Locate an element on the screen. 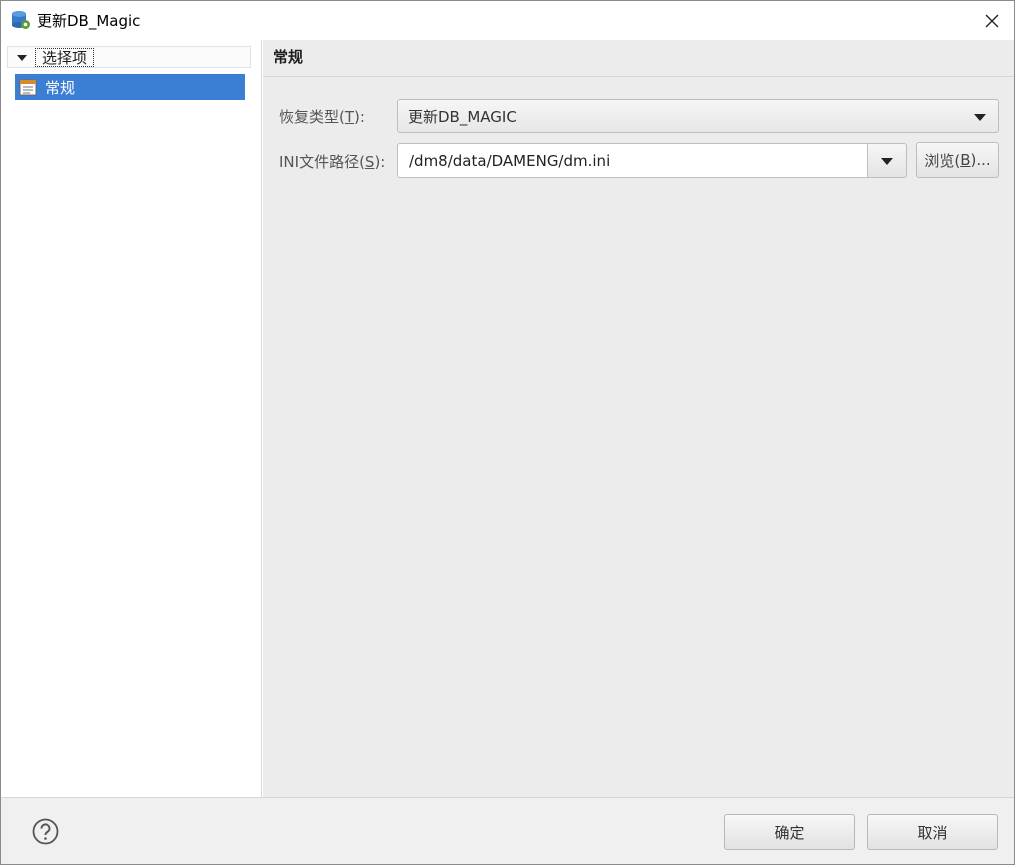 The width and height of the screenshot is (1015, 865). restore-type-label-suffix: ): is located at coordinates (359, 117).